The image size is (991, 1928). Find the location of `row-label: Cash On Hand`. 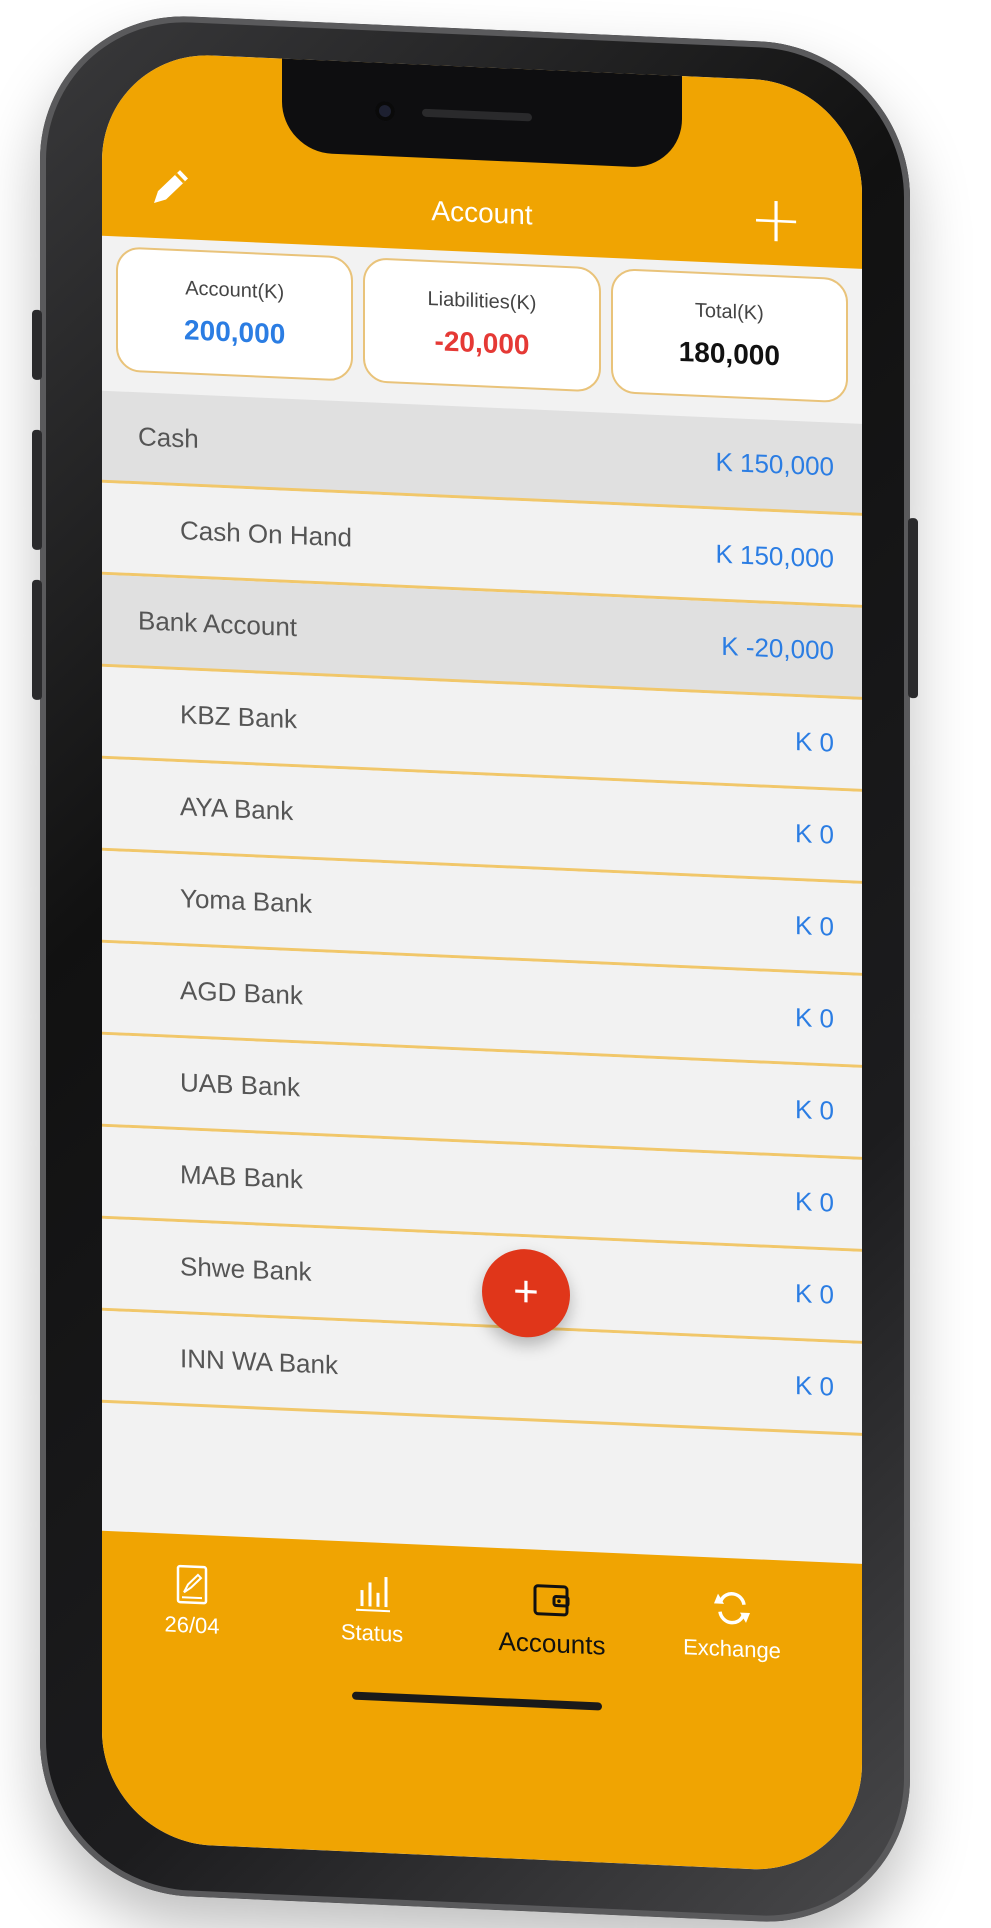

row-label: Cash On Hand is located at coordinates (266, 534).